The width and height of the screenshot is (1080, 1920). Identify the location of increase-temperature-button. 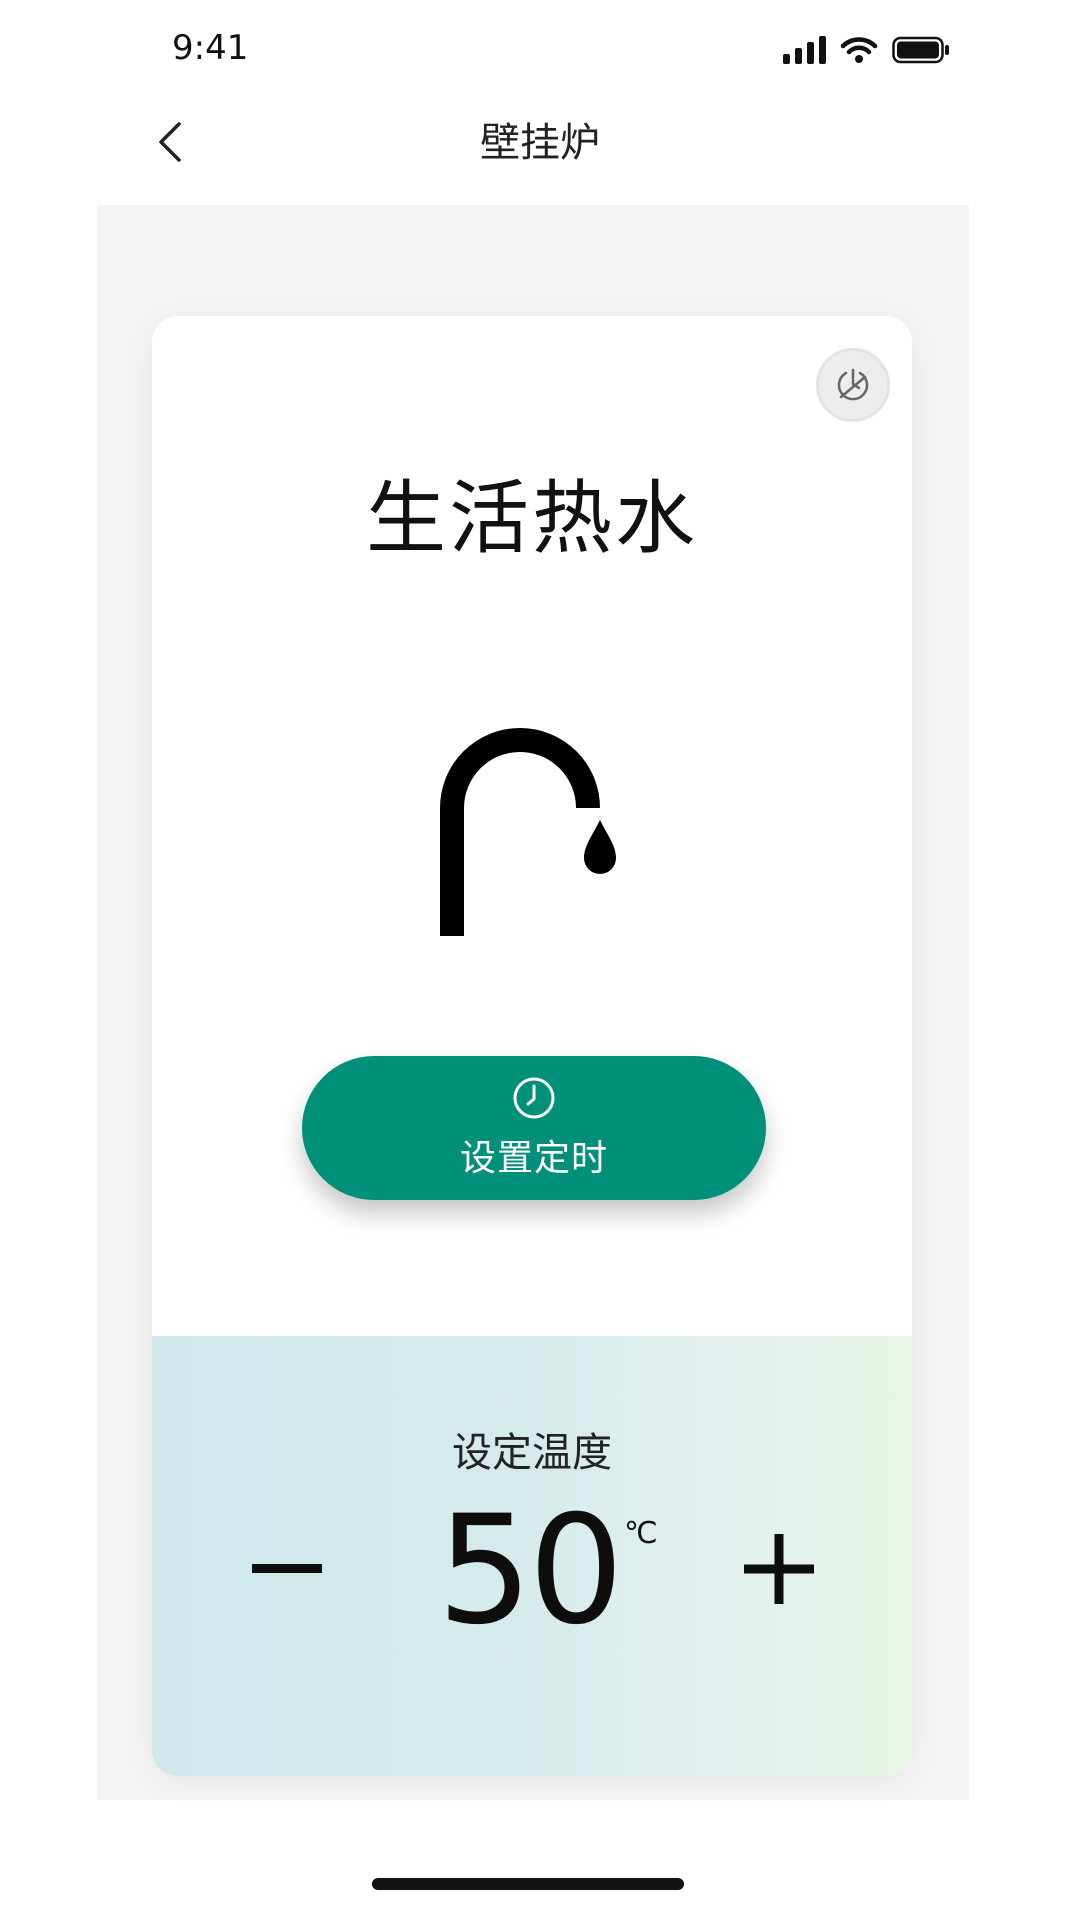
(779, 1569).